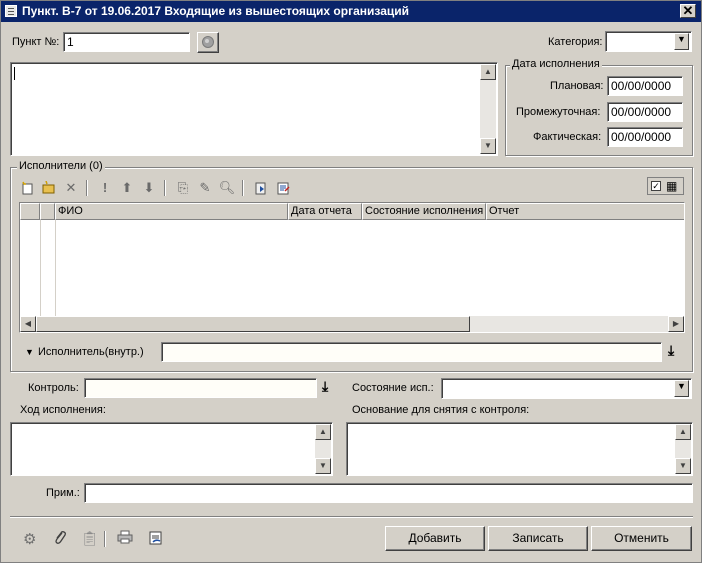 This screenshot has width=702, height=563. What do you see at coordinates (411, 352) in the screenshot?
I see `internal-executor-input` at bounding box center [411, 352].